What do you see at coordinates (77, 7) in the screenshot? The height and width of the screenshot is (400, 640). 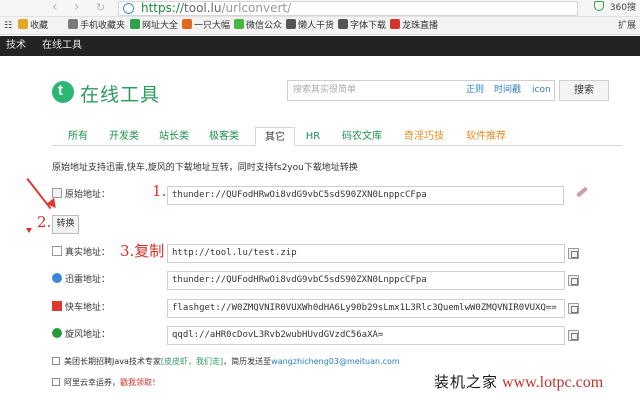 I see `forward-icon: ›` at bounding box center [77, 7].